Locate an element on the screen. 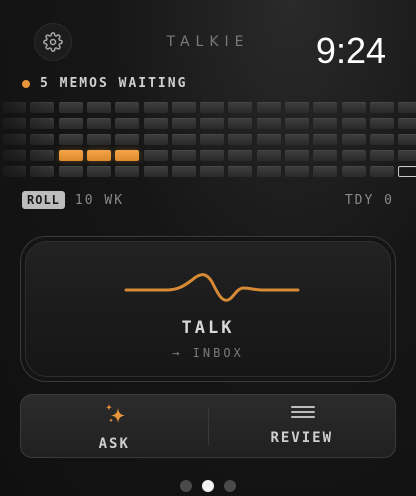  gear-icon is located at coordinates (53, 42).